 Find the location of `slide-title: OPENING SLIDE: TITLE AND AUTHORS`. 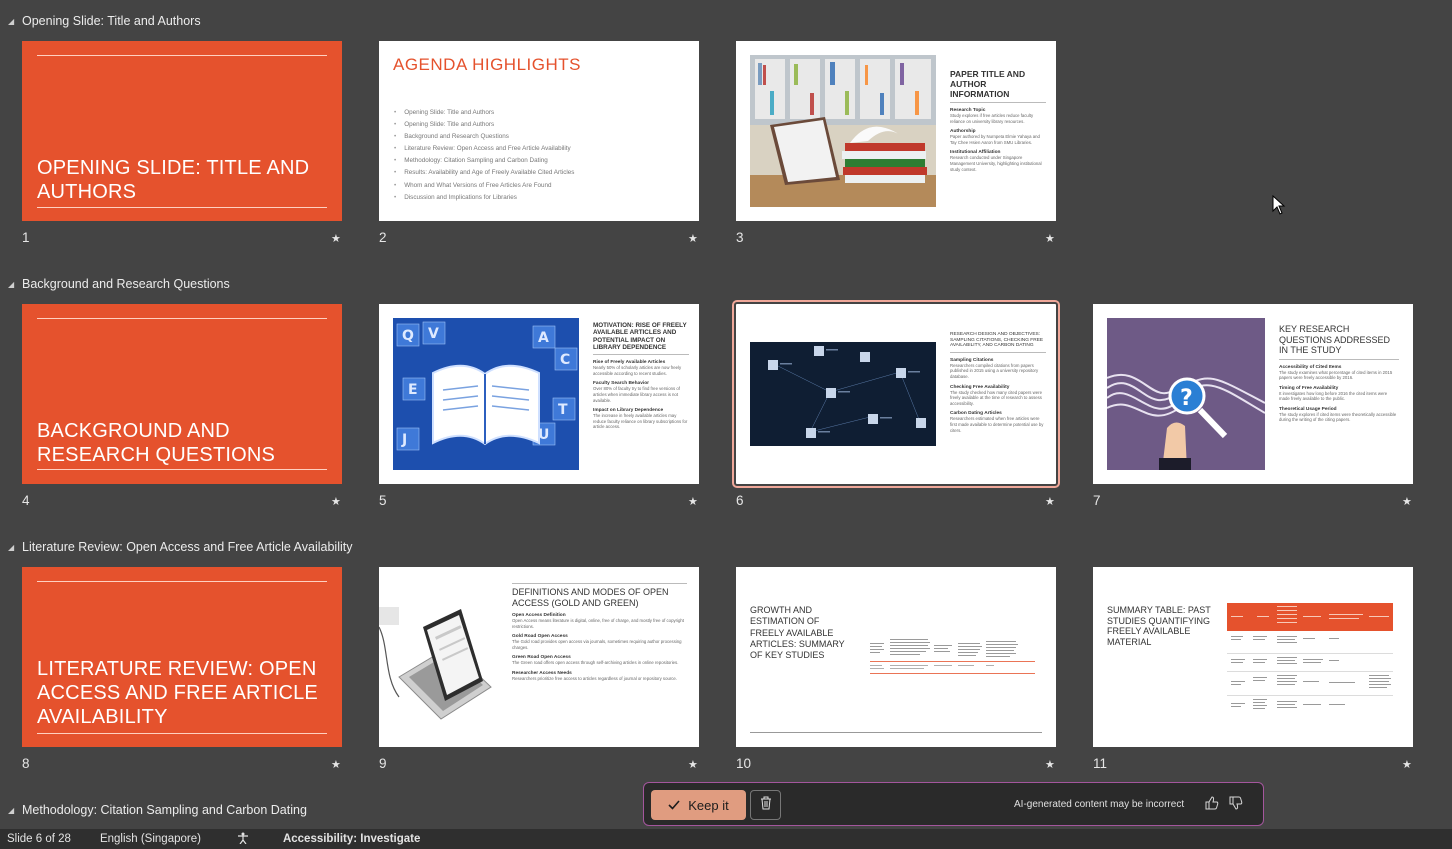

slide-title: OPENING SLIDE: TITLE AND AUTHORS is located at coordinates (173, 180).